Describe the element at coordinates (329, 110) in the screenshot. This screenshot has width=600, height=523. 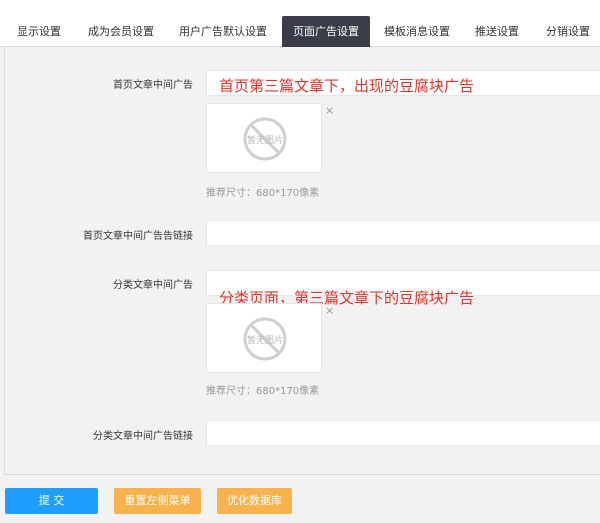
I see `home-ad-remove-icon: ×` at that location.